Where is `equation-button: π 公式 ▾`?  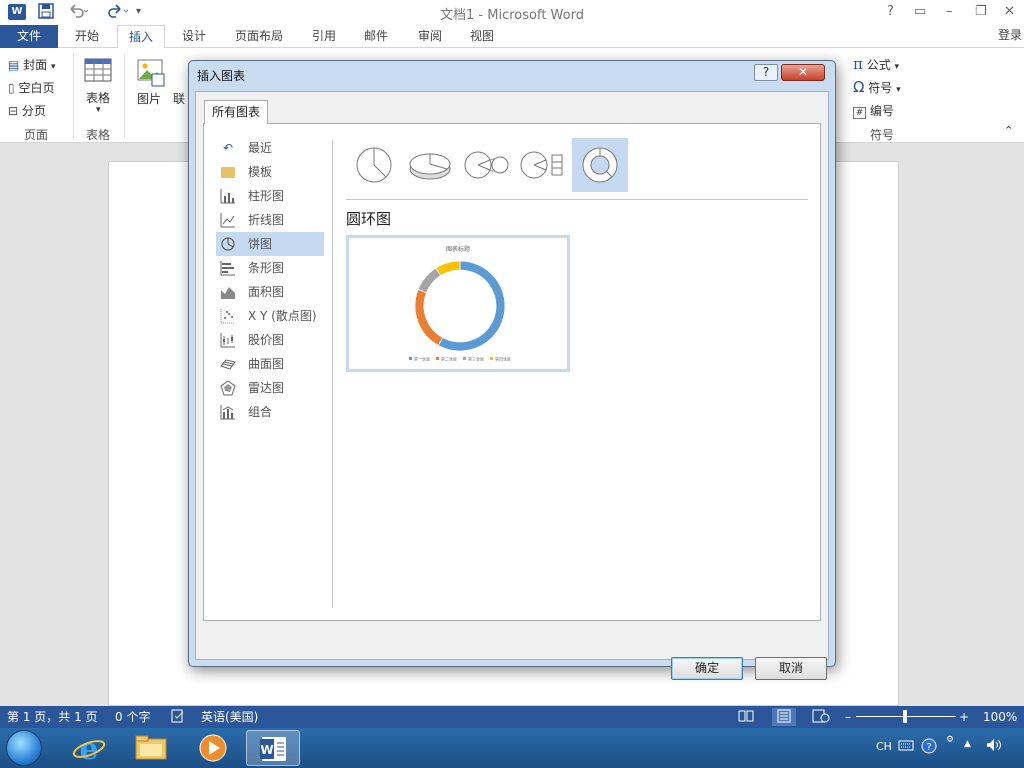
equation-button: π 公式 ▾ is located at coordinates (876, 64).